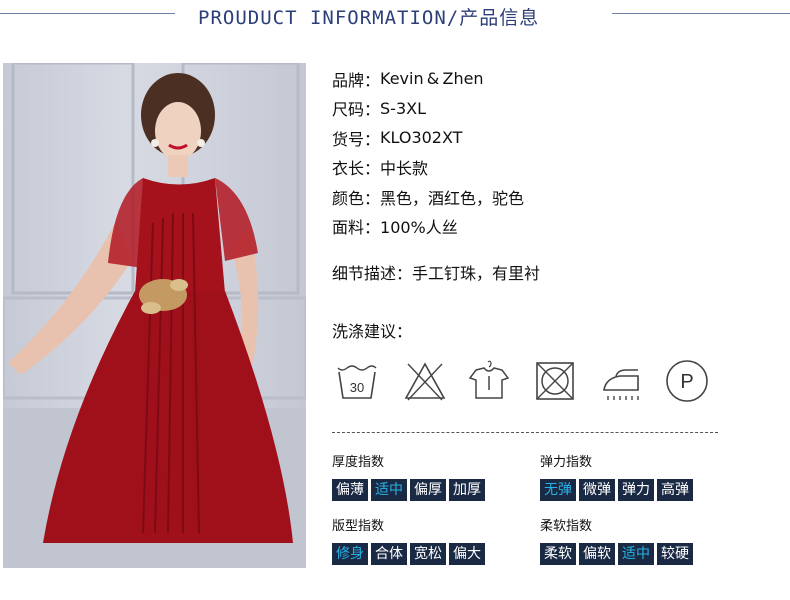  Describe the element at coordinates (467, 554) in the screenshot. I see `chip-option: 偏大` at that location.